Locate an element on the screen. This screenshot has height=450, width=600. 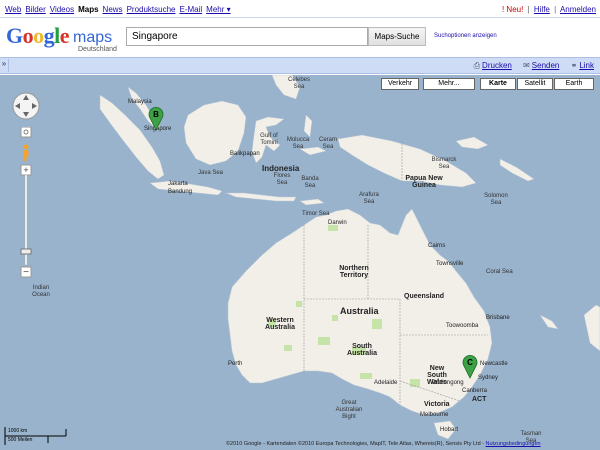
label-hobart: Hobart is located at coordinates (449, 430).